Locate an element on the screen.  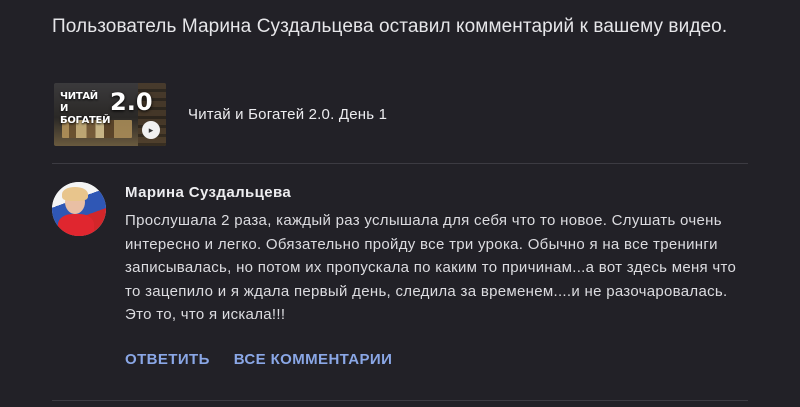
thumbnail-title-text: ЧИТАЙ И БОГАТЕЙ is located at coordinates (85, 108).